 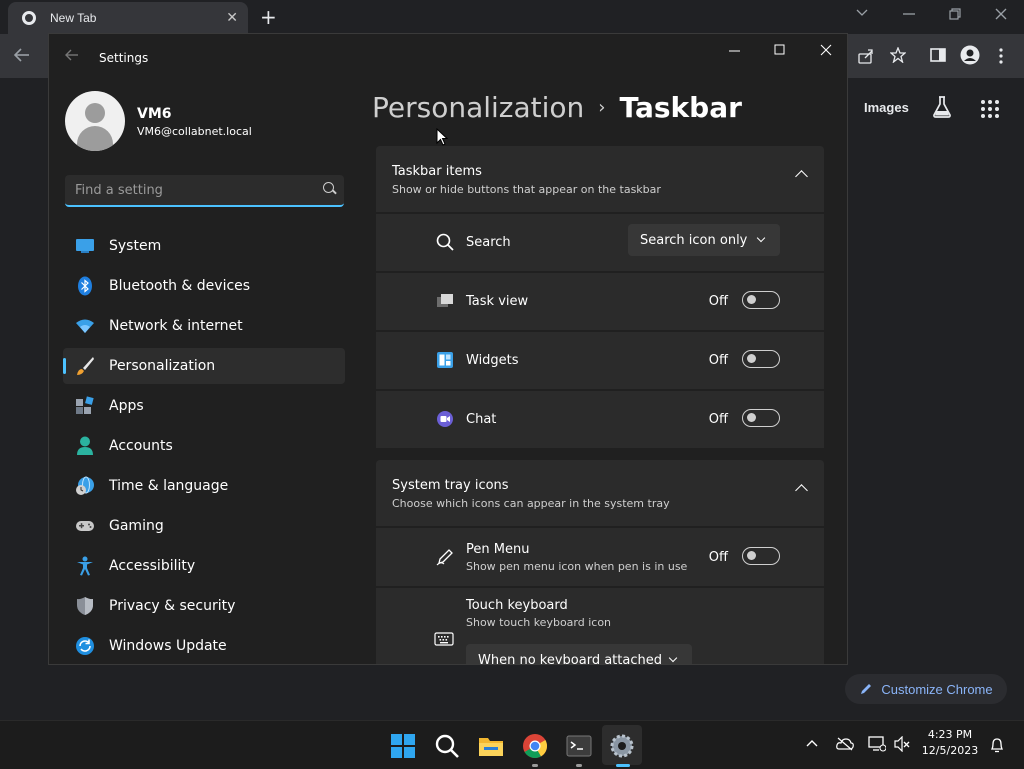 What do you see at coordinates (152, 566) in the screenshot?
I see `sidebar-item-label: Accessibility` at bounding box center [152, 566].